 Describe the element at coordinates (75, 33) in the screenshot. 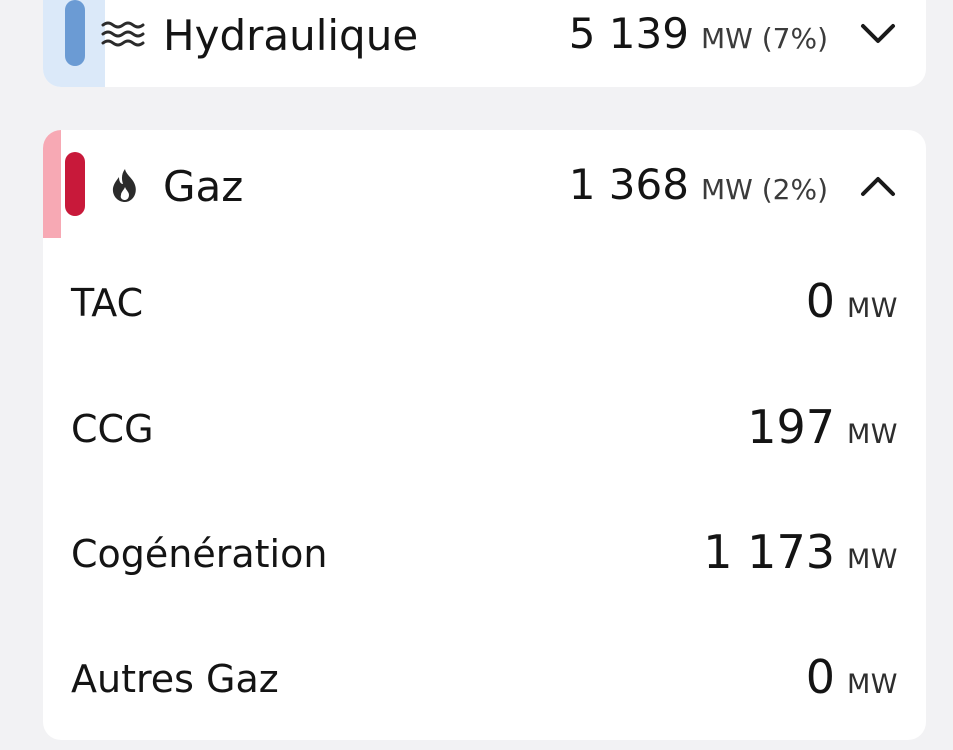

I see `hydraulique-color-pill` at that location.